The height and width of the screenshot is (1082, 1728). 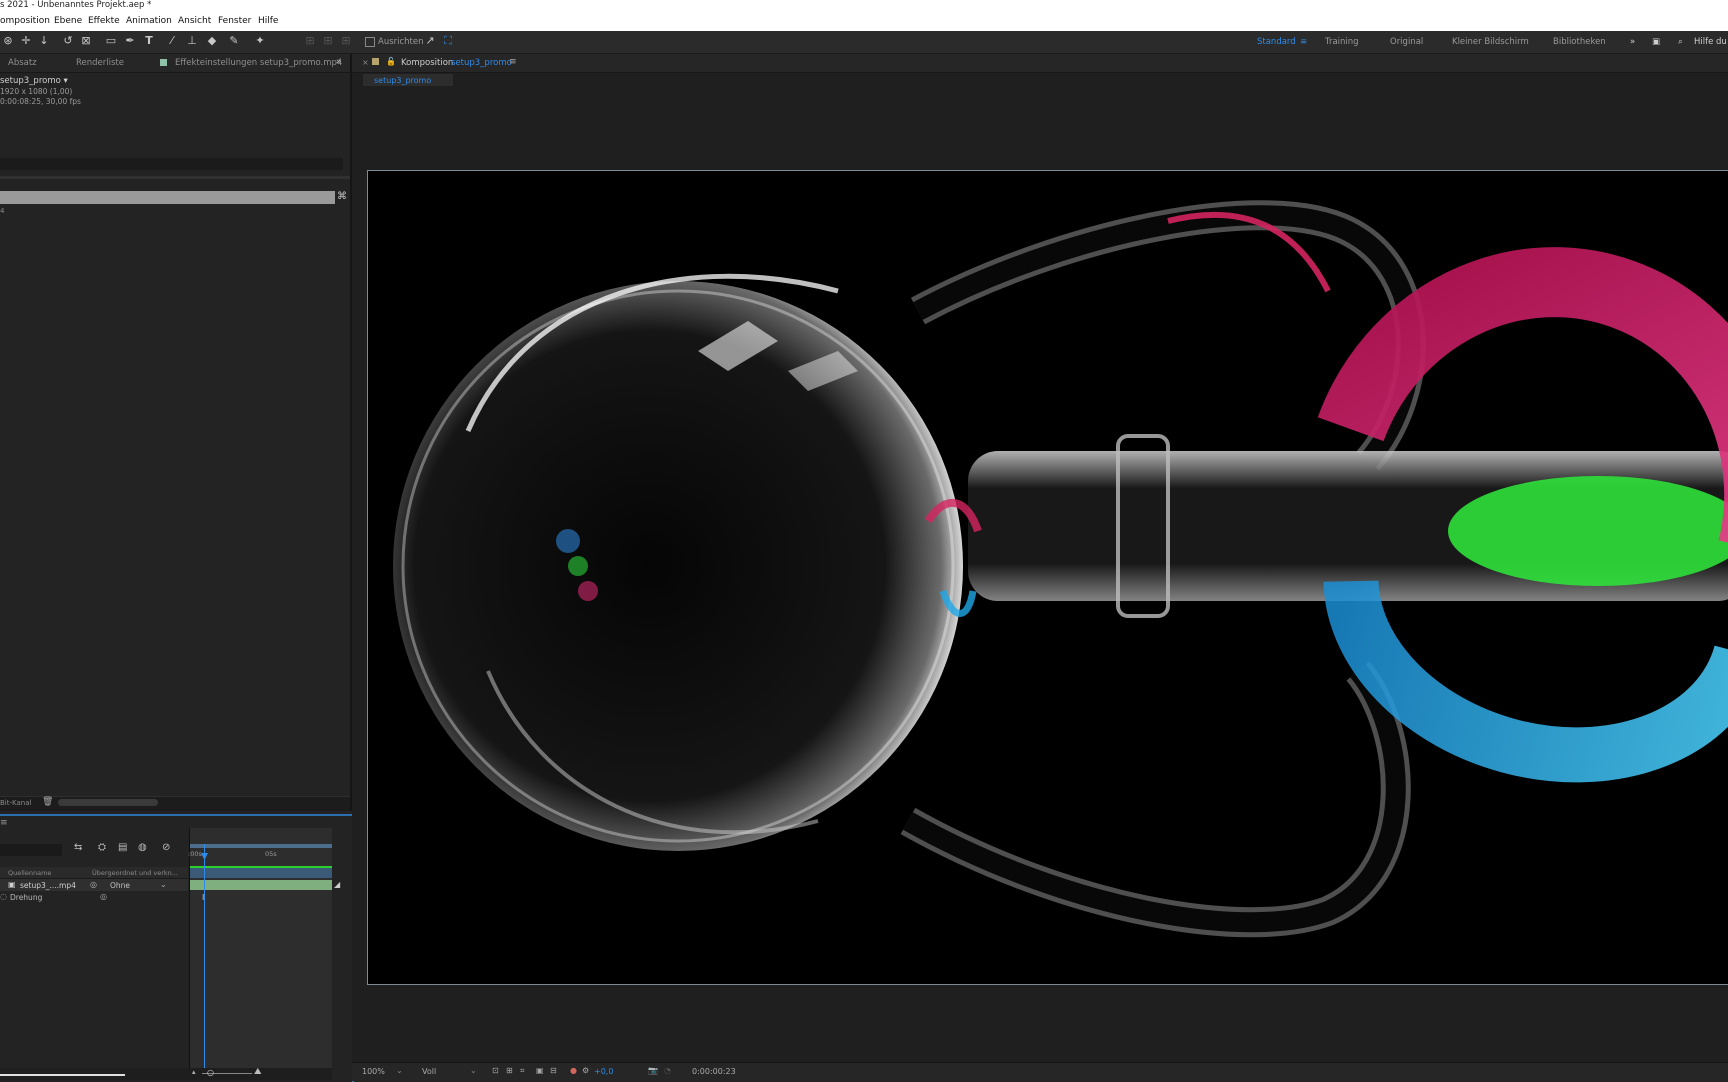 I want to click on roto-brush-icon: ✎, so click(x=234, y=41).